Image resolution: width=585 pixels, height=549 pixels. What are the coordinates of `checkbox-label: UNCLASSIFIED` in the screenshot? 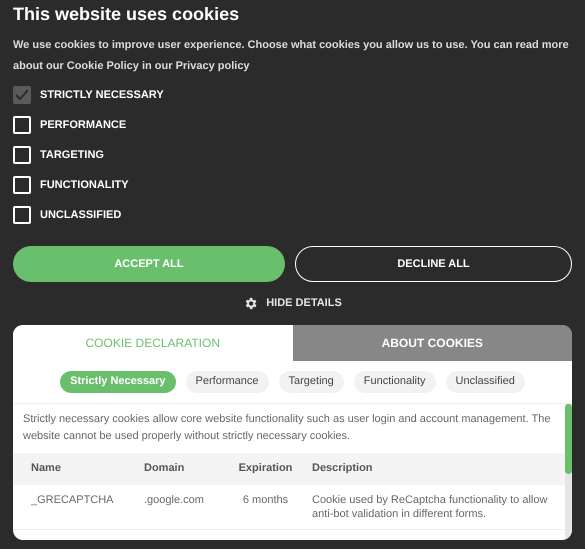 It's located at (81, 215).